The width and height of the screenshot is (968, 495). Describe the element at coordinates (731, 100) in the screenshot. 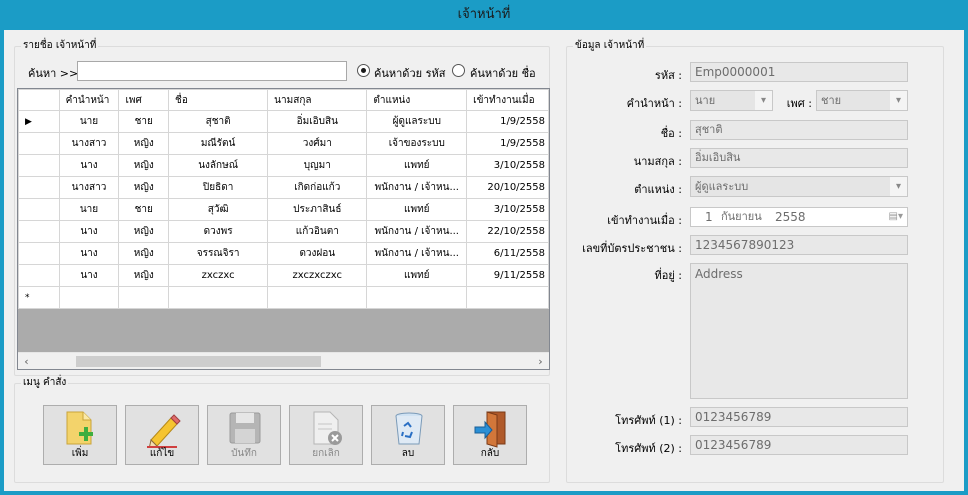

I see `prefix-select: นาย ▾` at that location.